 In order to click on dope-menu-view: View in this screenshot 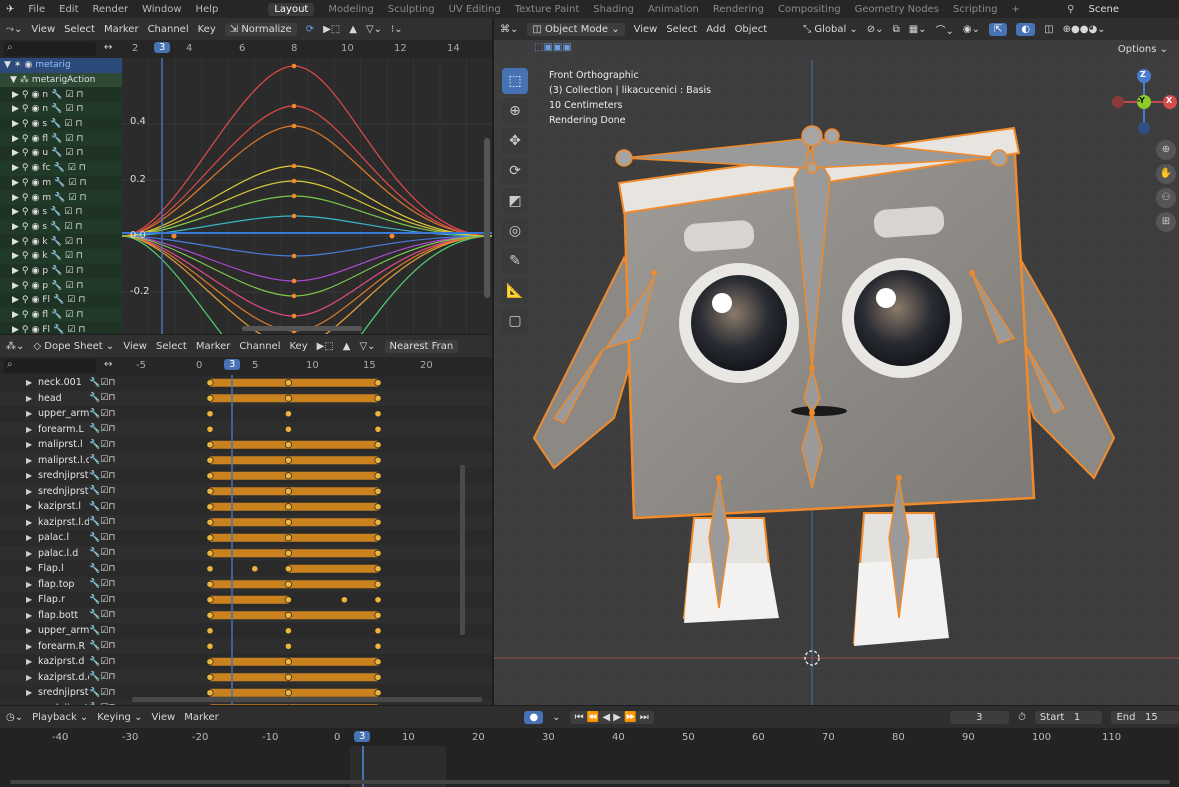, I will do `click(135, 346)`.